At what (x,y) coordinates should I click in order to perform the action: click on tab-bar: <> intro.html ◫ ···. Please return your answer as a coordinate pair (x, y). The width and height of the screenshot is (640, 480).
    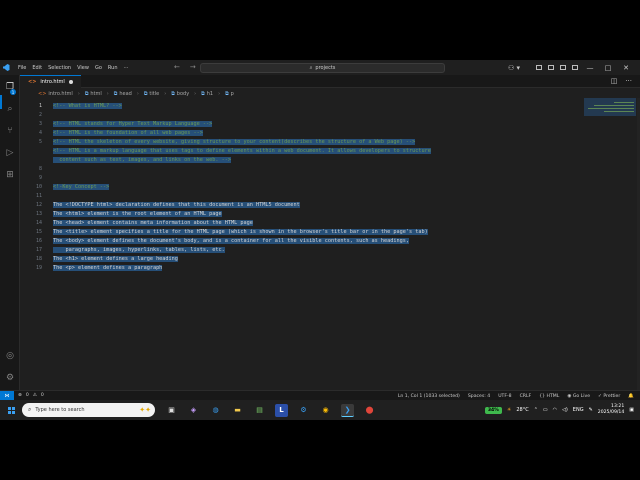
    Looking at the image, I should click on (330, 81).